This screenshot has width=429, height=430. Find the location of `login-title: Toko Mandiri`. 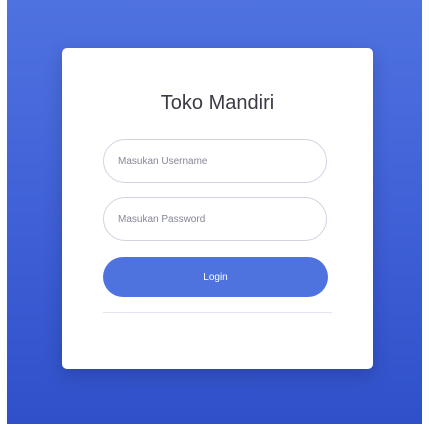

login-title: Toko Mandiri is located at coordinates (217, 103).